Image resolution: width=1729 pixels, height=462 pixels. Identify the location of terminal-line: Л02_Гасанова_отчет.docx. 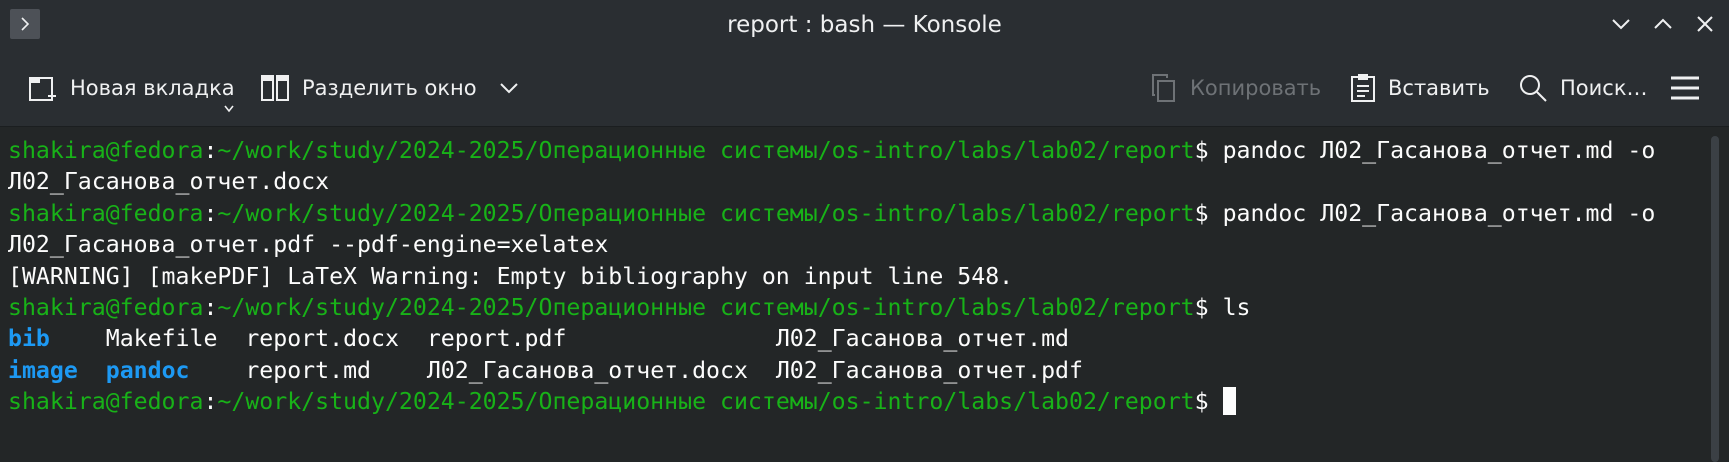
(169, 182).